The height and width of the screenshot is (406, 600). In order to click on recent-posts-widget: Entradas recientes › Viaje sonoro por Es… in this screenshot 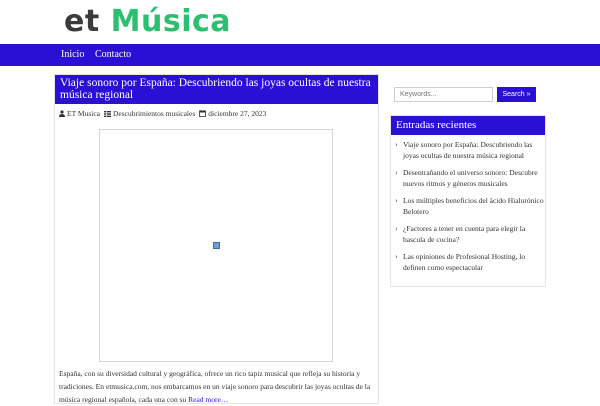, I will do `click(468, 201)`.